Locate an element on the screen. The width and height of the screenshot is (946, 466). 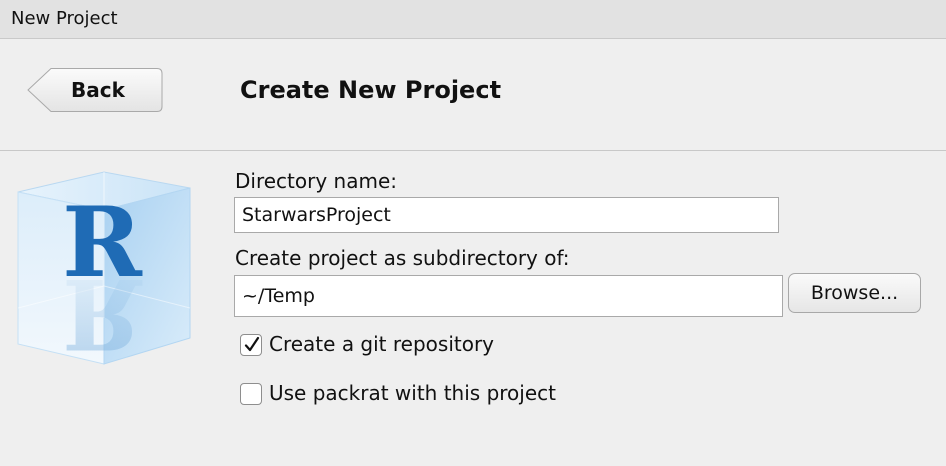
r-cube-logo: R R is located at coordinates (104, 269).